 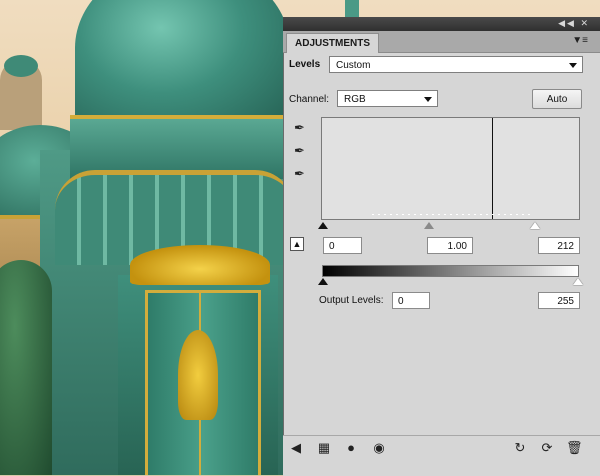 I want to click on output-white-field: 255, so click(x=559, y=300).